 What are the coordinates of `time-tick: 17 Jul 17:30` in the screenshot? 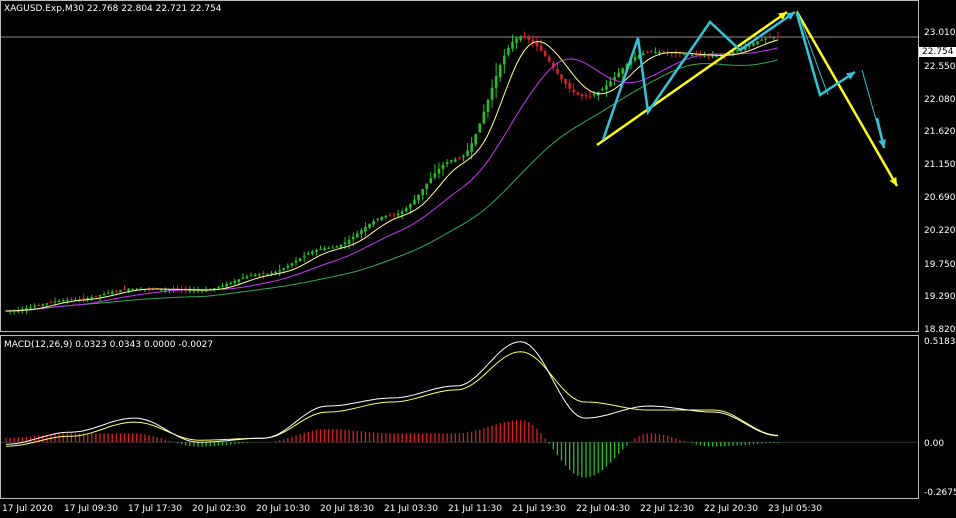 It's located at (155, 509).